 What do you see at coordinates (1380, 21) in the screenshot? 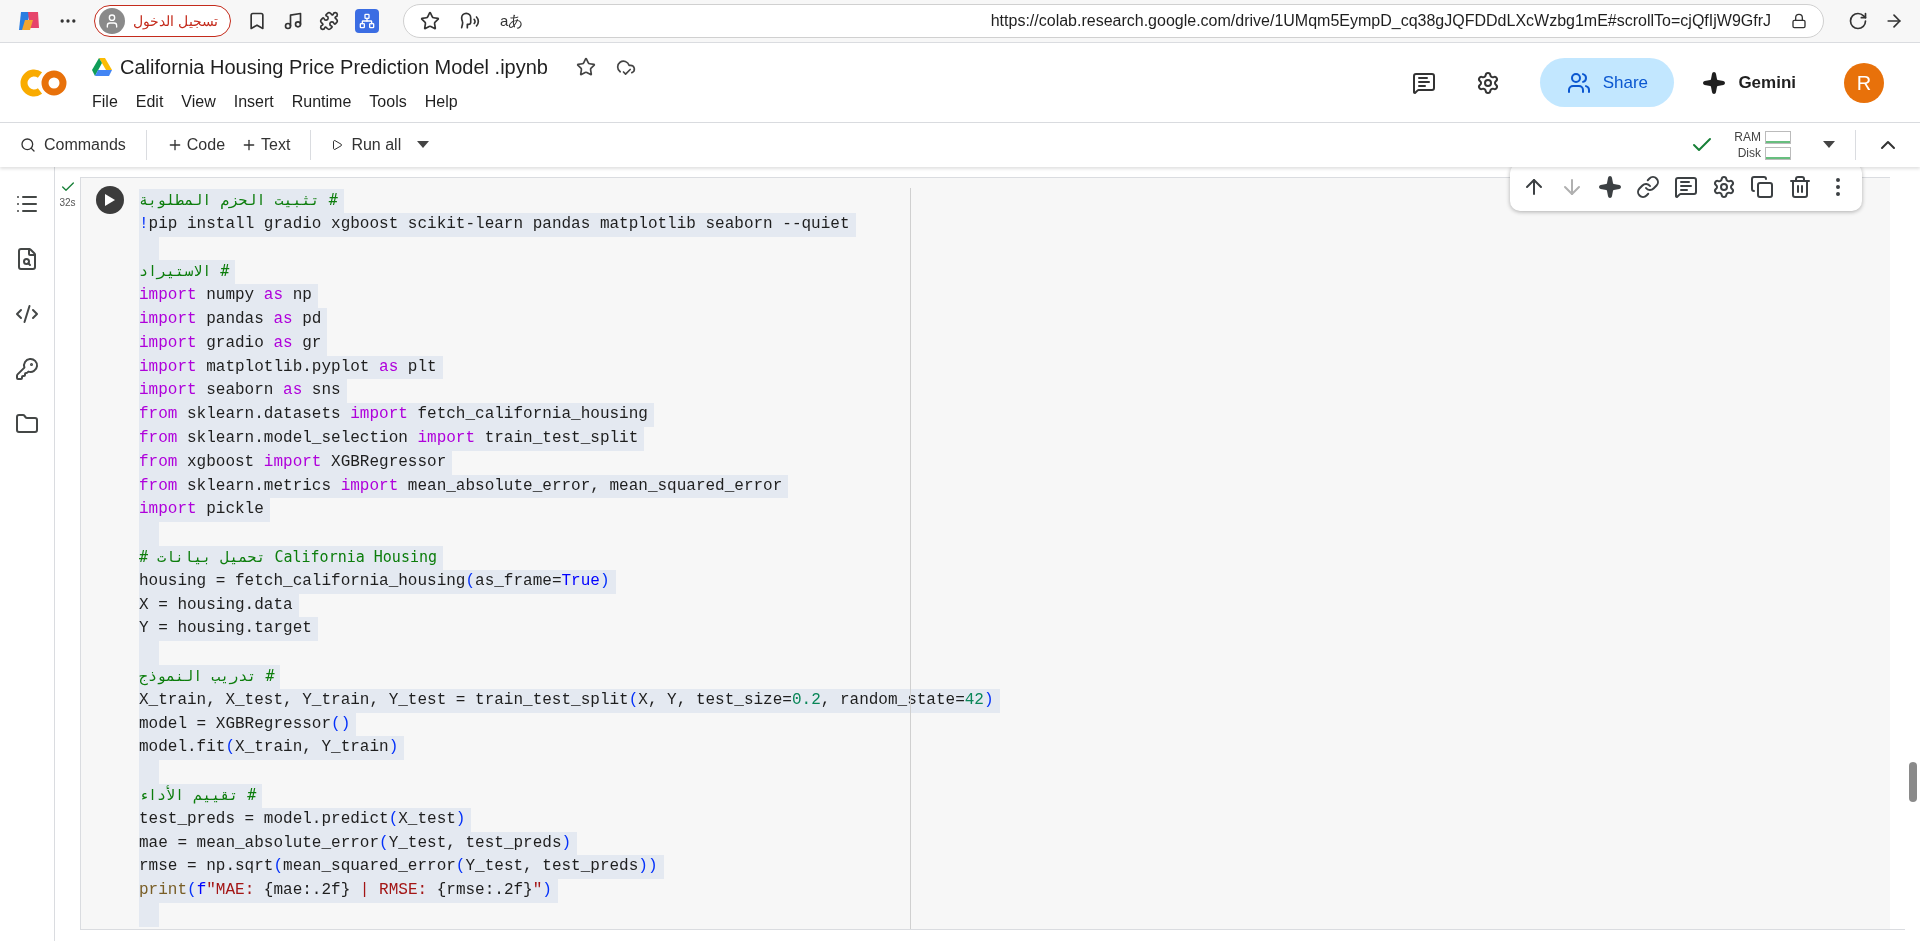
I see `url-text: https://colab.research.google.com/drive/1UMqm5EympD_cq38gJQFDDdLXcWzbg1mE#scrollTo=cjQfIjW9GfrJ` at bounding box center [1380, 21].